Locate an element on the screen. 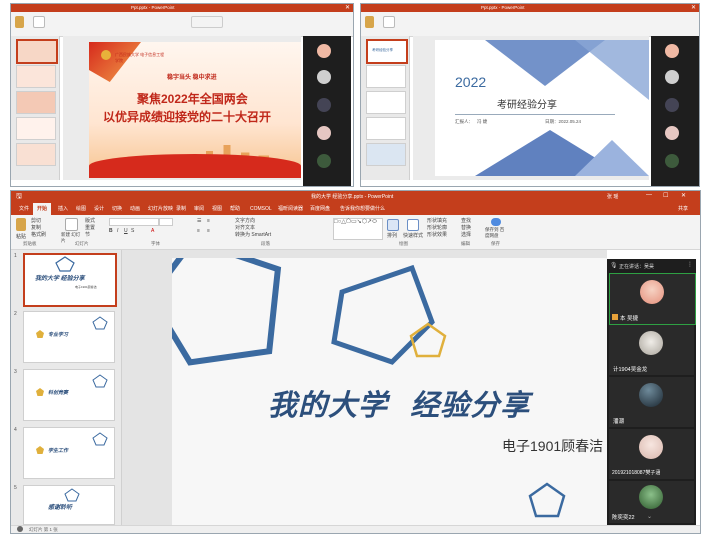  participant-tile: 201921018087樊子涵 is located at coordinates (651, 454).